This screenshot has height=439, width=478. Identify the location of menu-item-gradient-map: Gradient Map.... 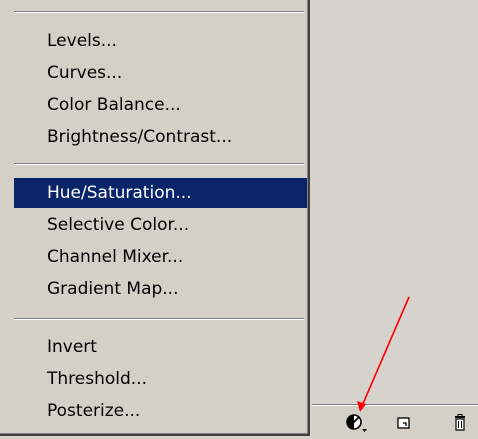
(160, 289).